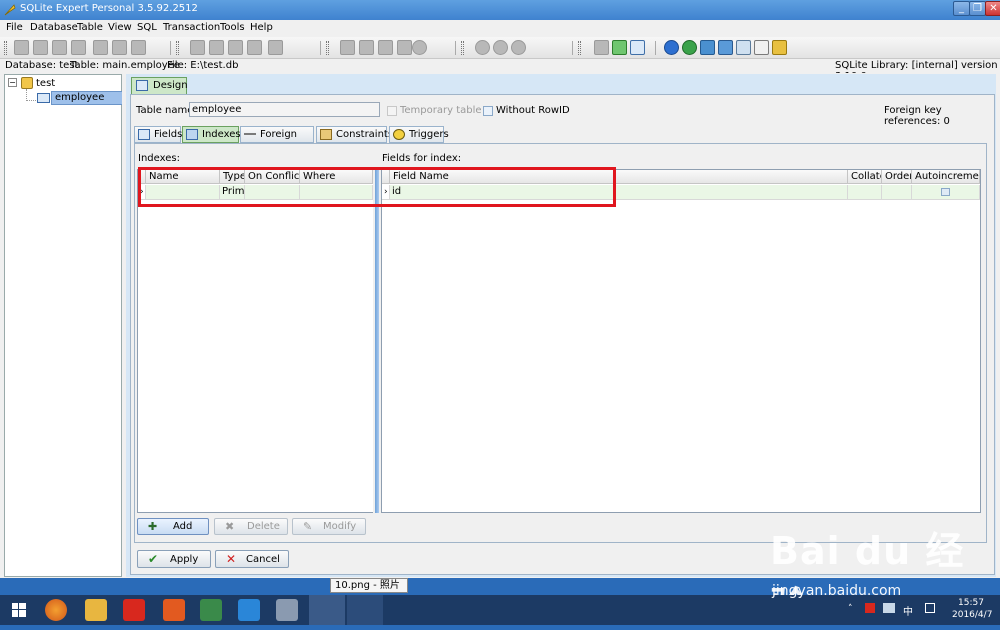 This screenshot has height=630, width=1000. Describe the element at coordinates (211, 134) in the screenshot. I see `tab-indexes: Indexes` at that location.